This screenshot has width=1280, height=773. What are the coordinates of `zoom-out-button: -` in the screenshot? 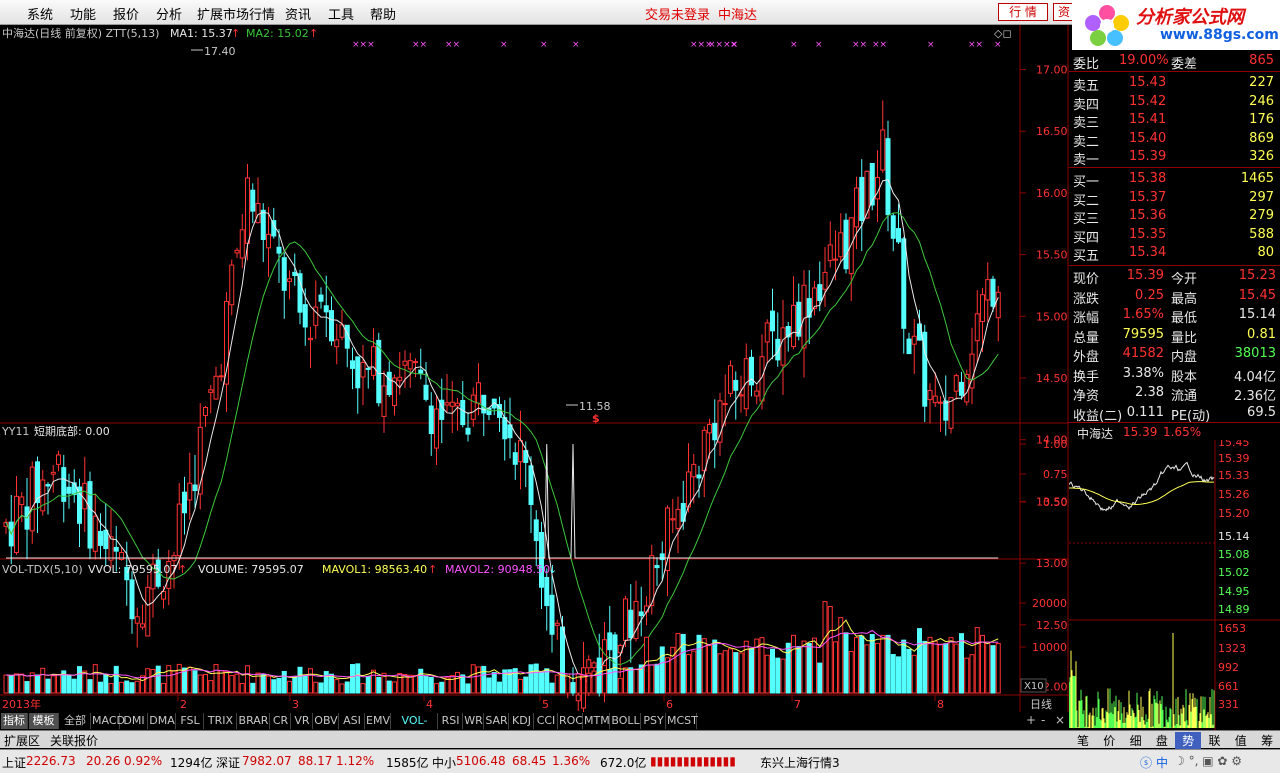 It's located at (1043, 720).